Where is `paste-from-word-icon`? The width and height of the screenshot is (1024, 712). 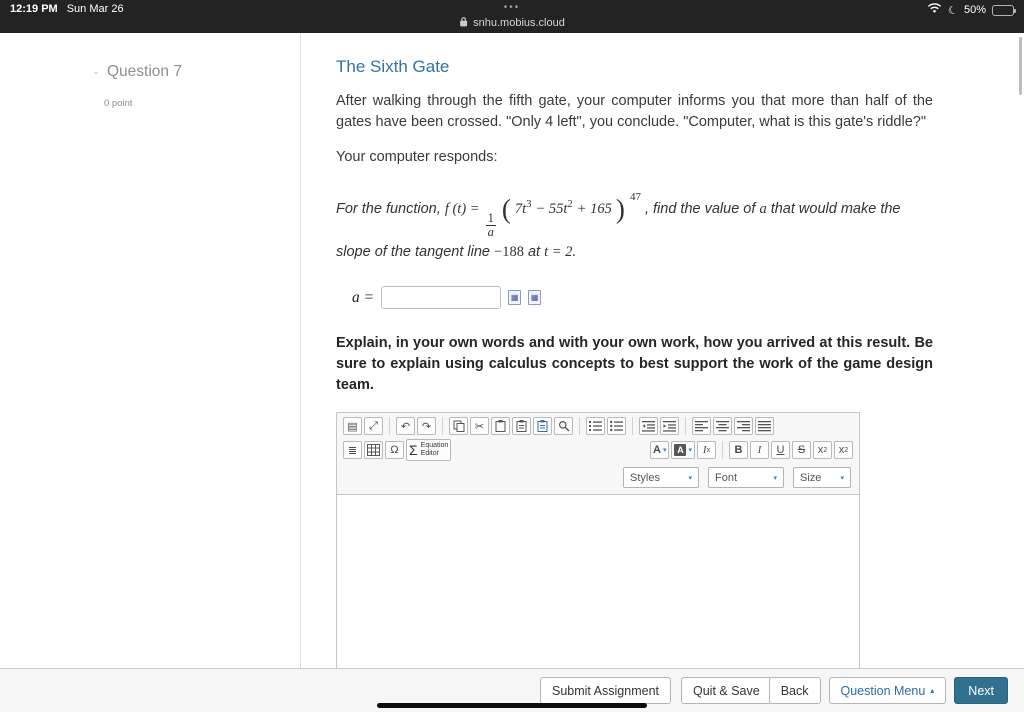
paste-from-word-icon is located at coordinates (542, 426).